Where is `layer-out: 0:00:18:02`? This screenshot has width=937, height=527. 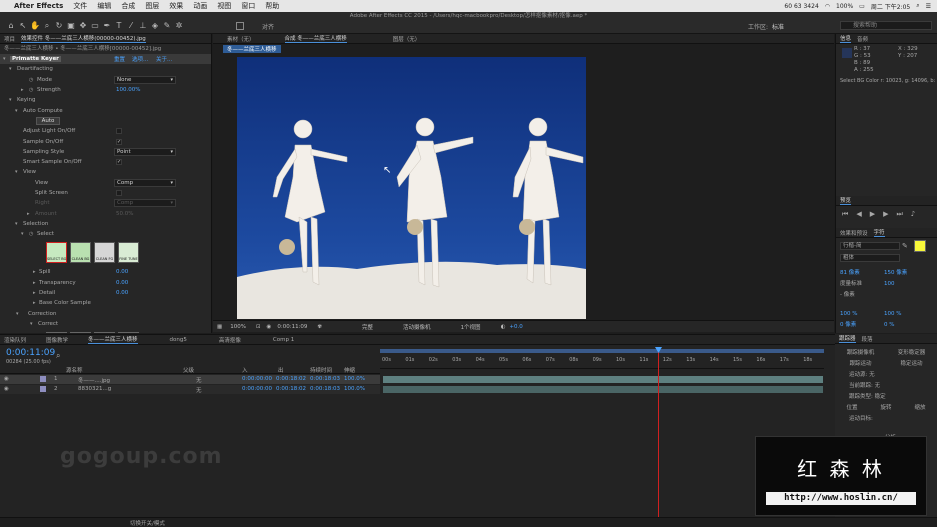
layer-out: 0:00:18:02 is located at coordinates (291, 389).